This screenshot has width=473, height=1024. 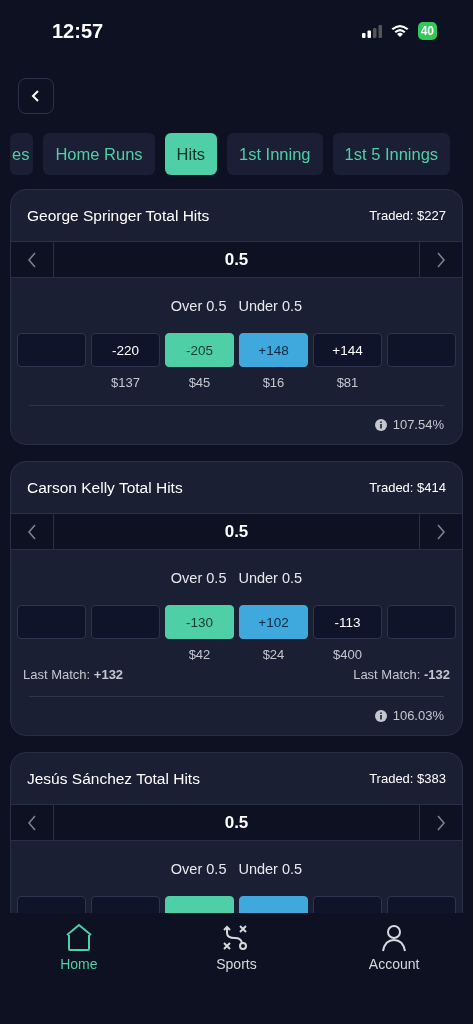 I want to click on nav-item: Sports, so click(x=236, y=952).